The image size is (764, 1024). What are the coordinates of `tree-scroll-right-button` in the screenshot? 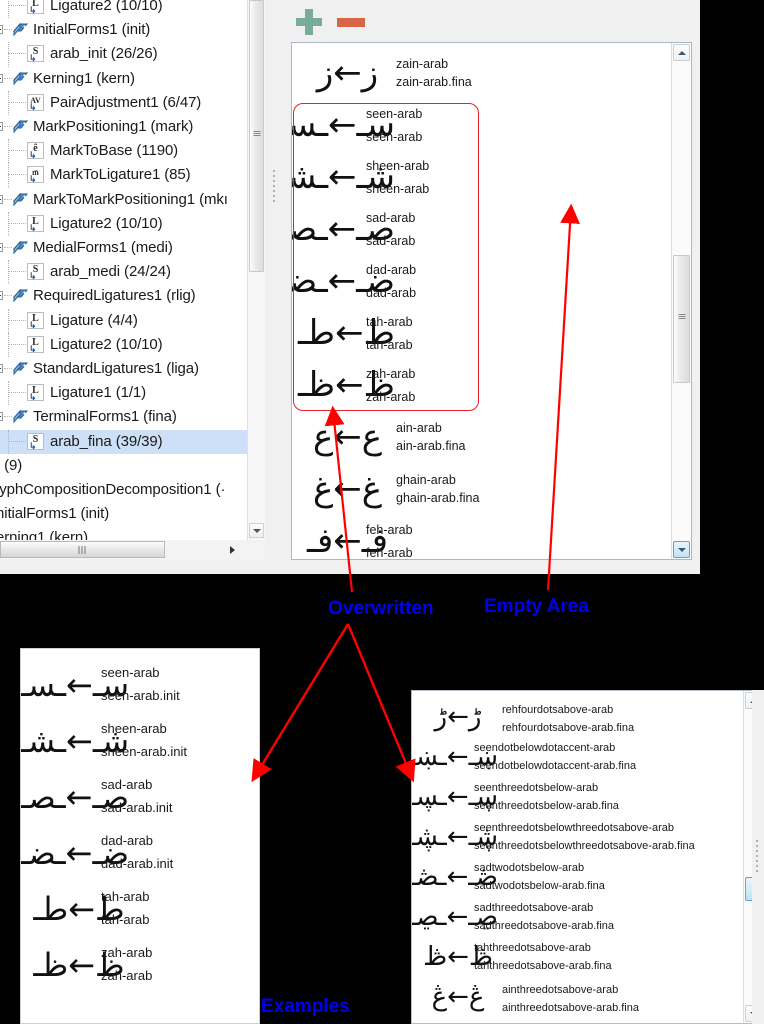 It's located at (235, 550).